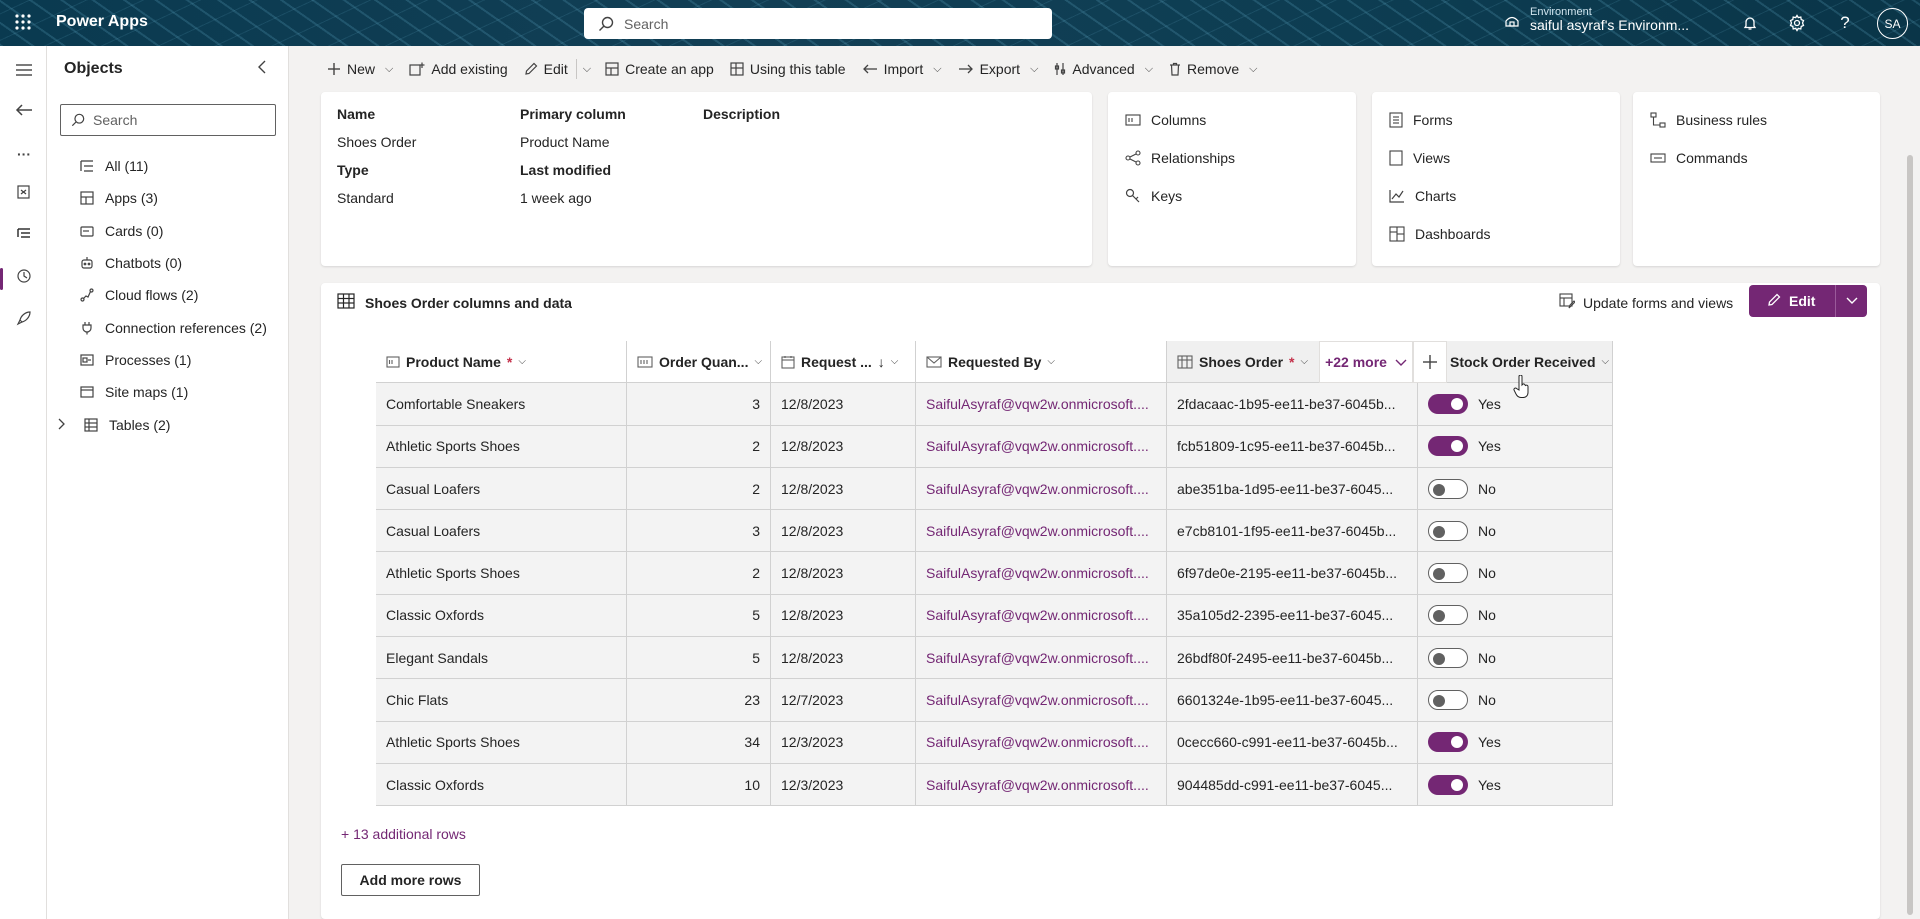 The image size is (1920, 919). I want to click on user-avatar: SA, so click(1892, 23).